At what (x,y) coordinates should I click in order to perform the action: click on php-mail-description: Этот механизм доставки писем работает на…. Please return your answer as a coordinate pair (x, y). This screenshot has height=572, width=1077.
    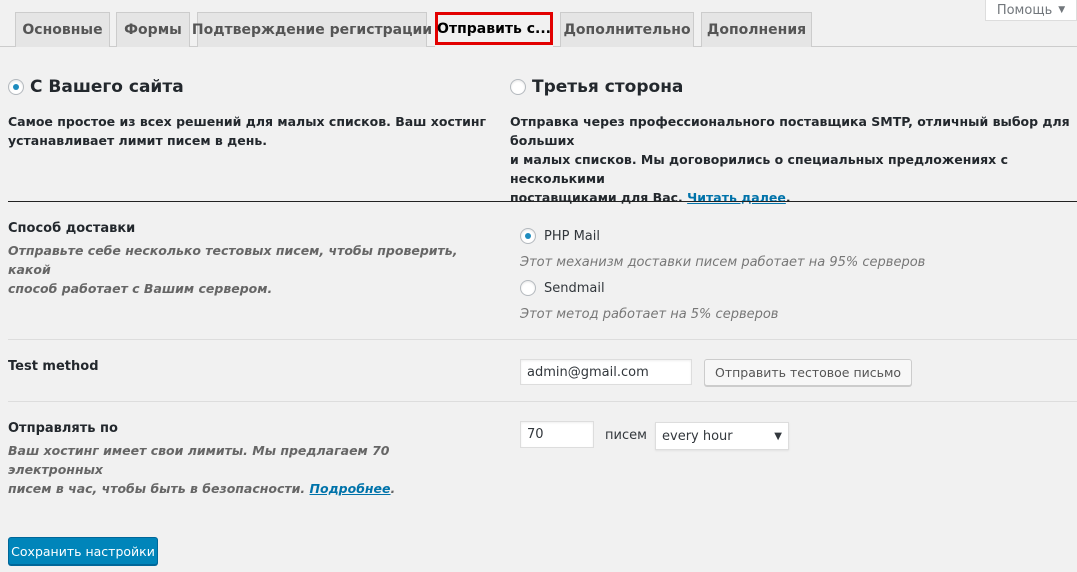
    Looking at the image, I should click on (723, 262).